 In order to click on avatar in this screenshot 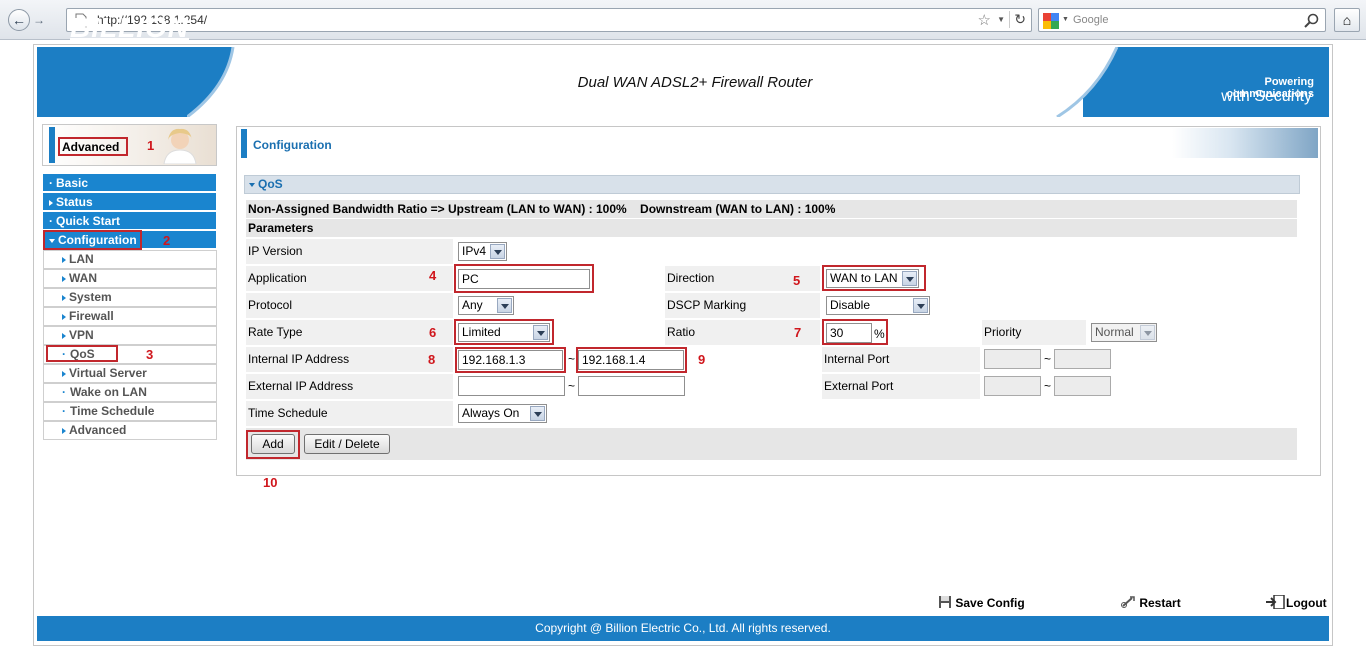, I will do `click(180, 146)`.